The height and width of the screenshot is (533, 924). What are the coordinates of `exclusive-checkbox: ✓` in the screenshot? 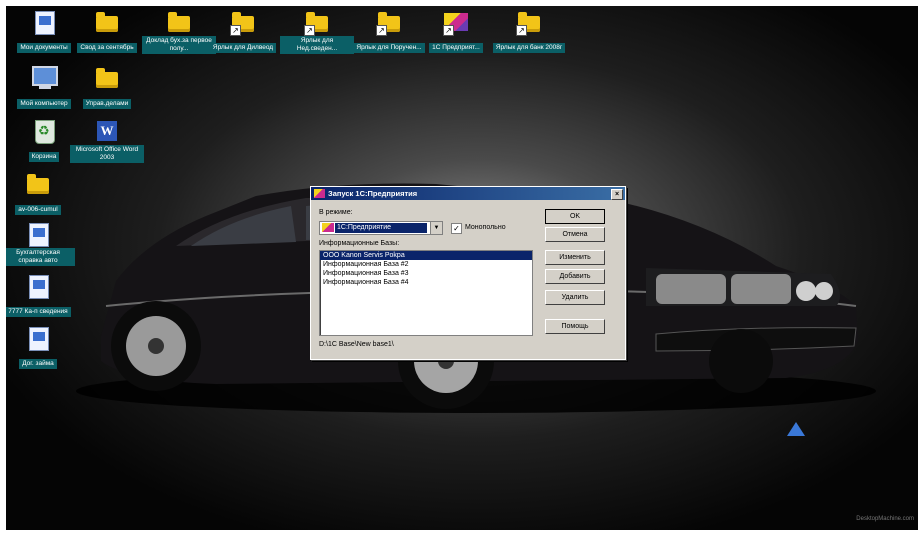 It's located at (456, 228).